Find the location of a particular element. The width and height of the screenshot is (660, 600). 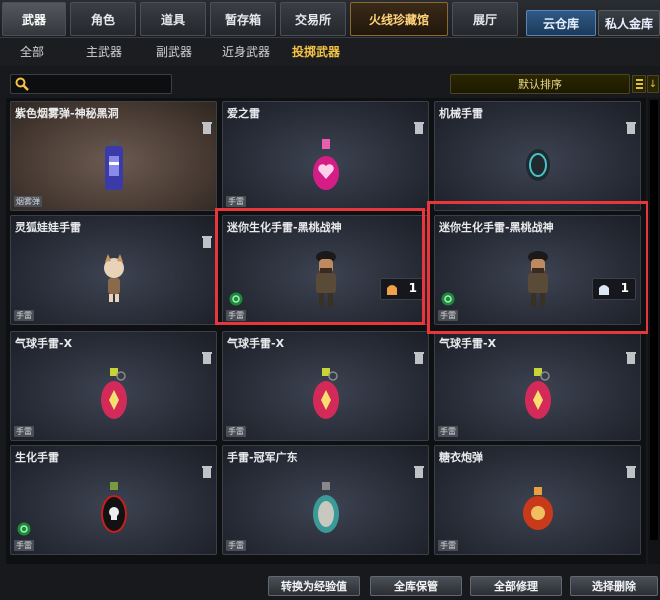

teal-grenade-icon is located at coordinates (325, 507).